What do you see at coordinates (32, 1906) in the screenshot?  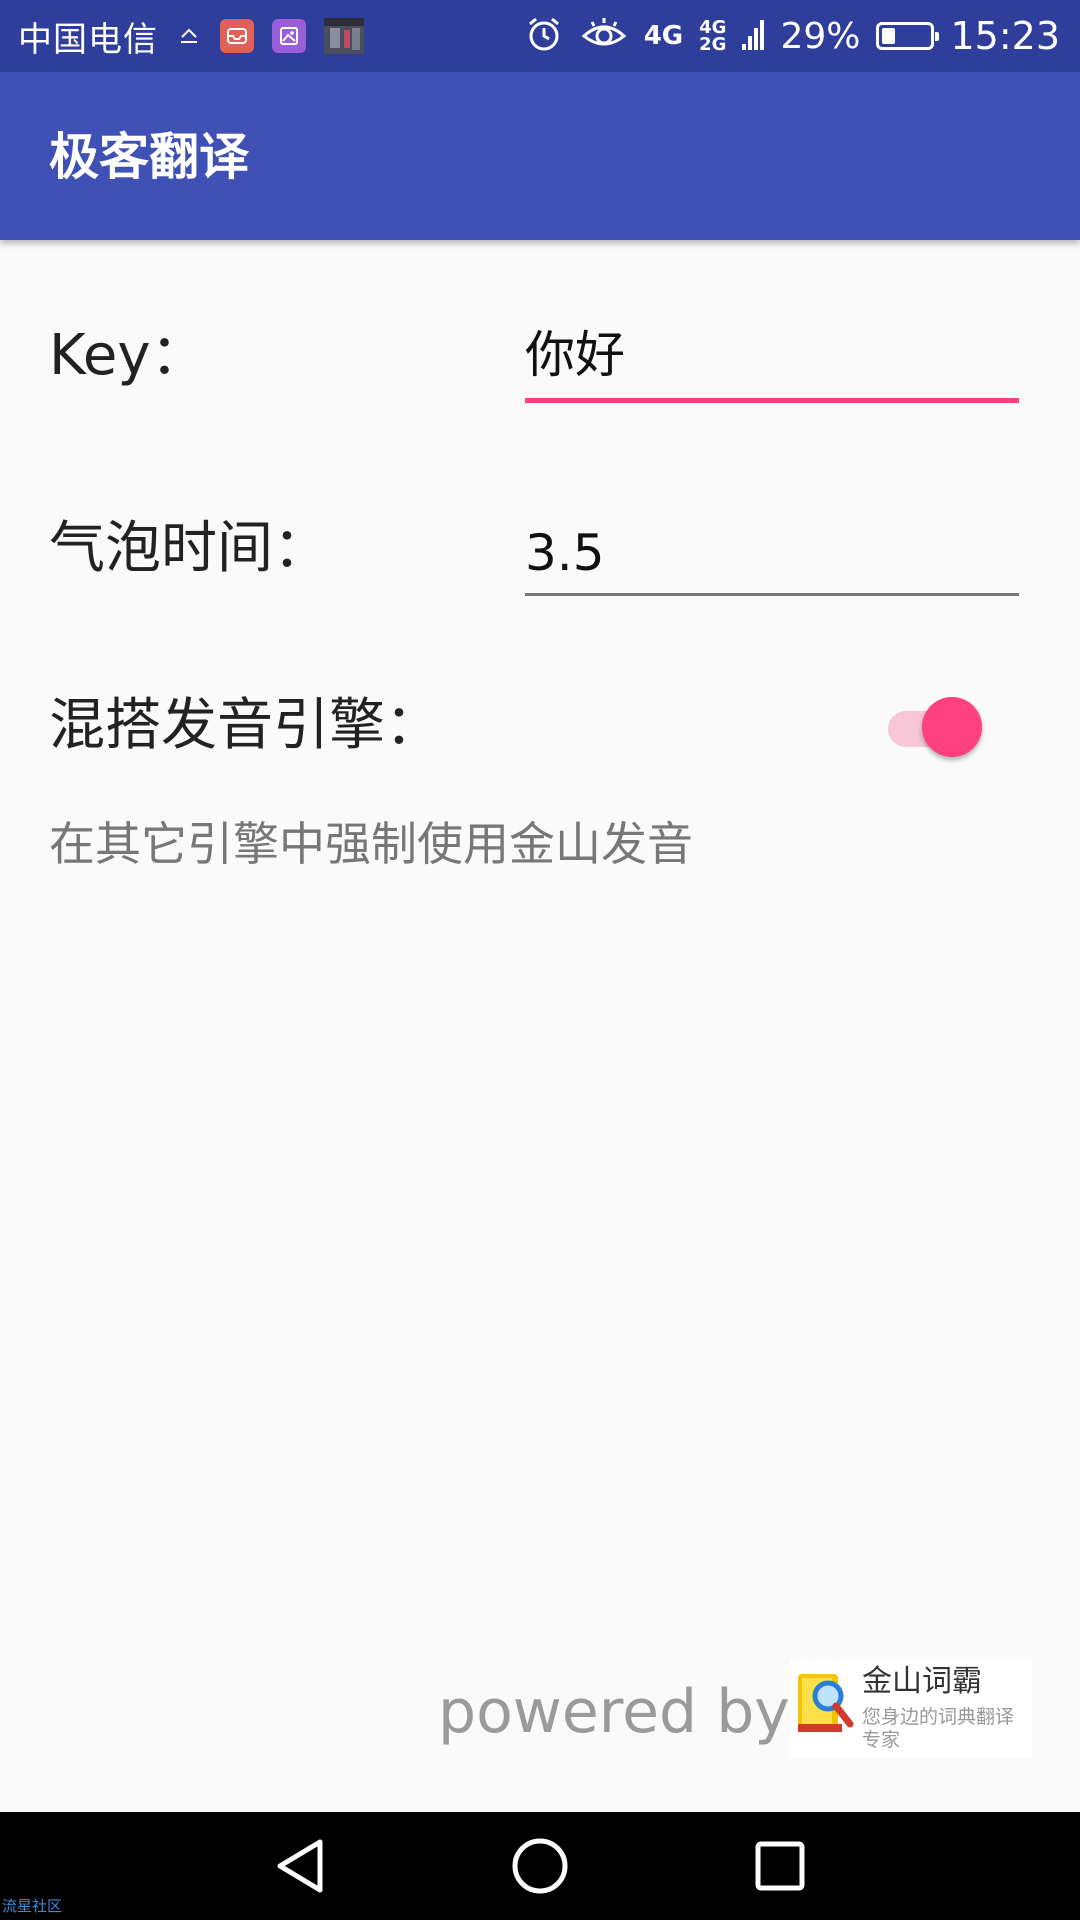 I see `watermark-text: 流星社区` at bounding box center [32, 1906].